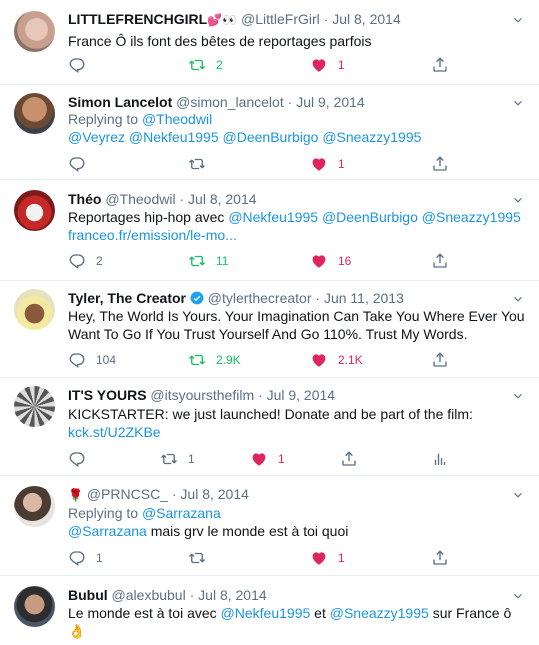 The width and height of the screenshot is (539, 645). I want to click on author-name: Théo, so click(84, 199).